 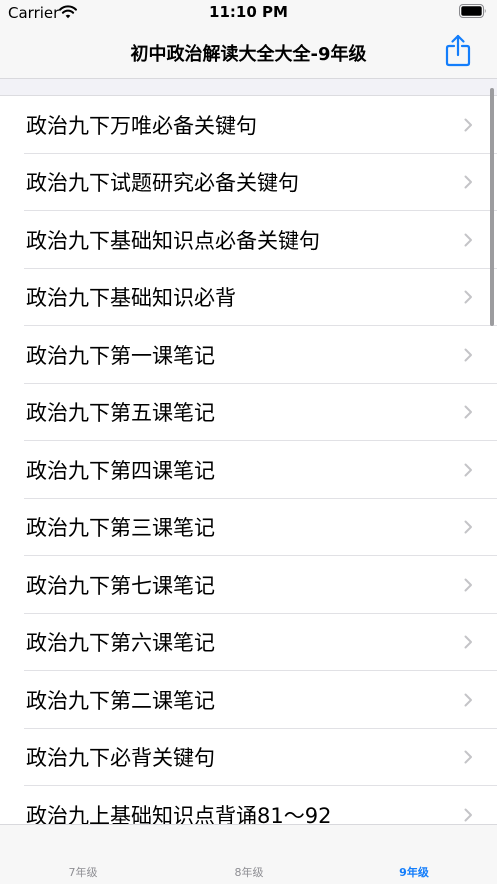 I want to click on list-item: 政治九下基础知识必背, so click(x=248, y=298).